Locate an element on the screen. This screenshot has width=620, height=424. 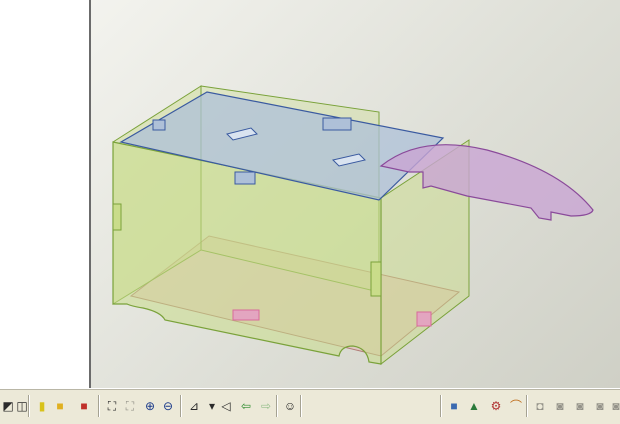
tool-a-icon: ◘ is located at coordinates (540, 406).